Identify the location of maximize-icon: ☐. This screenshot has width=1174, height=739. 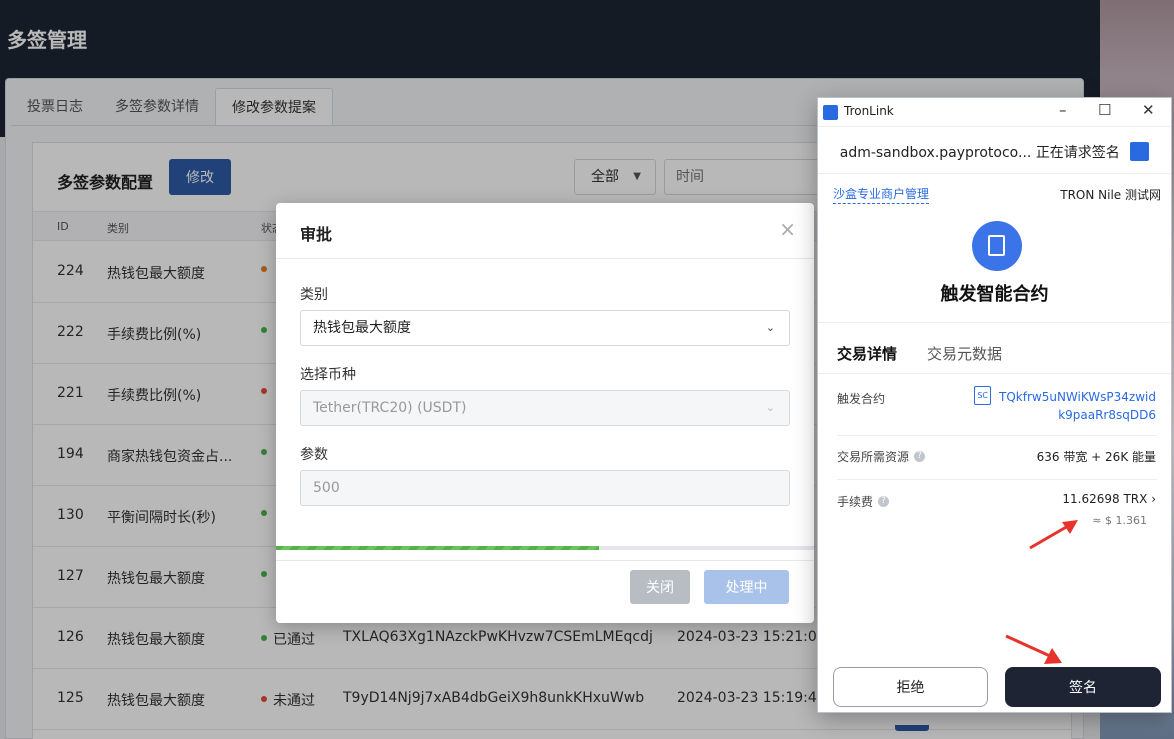
(1104, 110).